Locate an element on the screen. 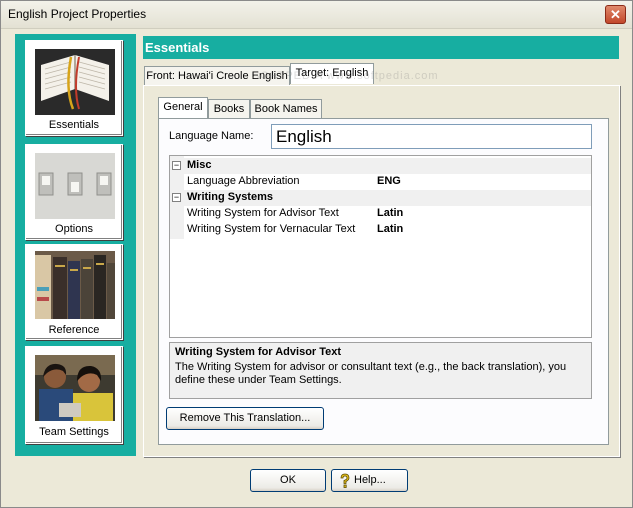  open-book-icon is located at coordinates (75, 82).